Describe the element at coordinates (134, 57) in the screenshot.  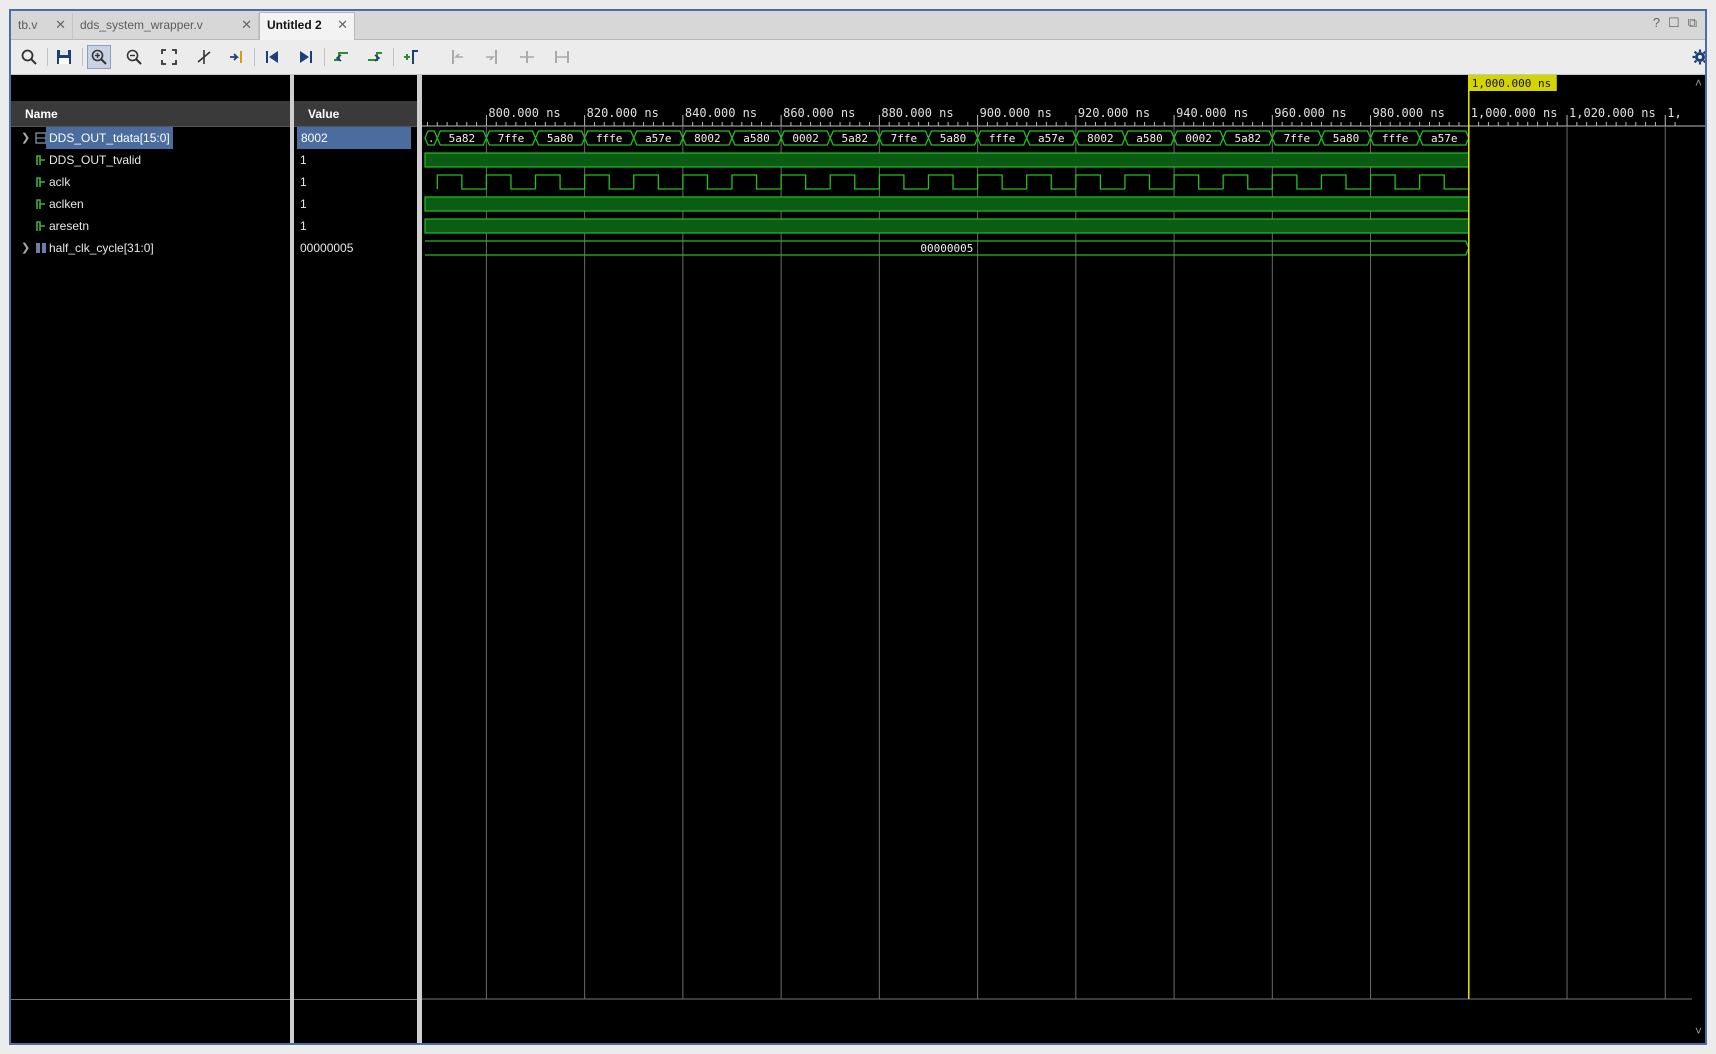
I see `zoom-out-icon` at that location.